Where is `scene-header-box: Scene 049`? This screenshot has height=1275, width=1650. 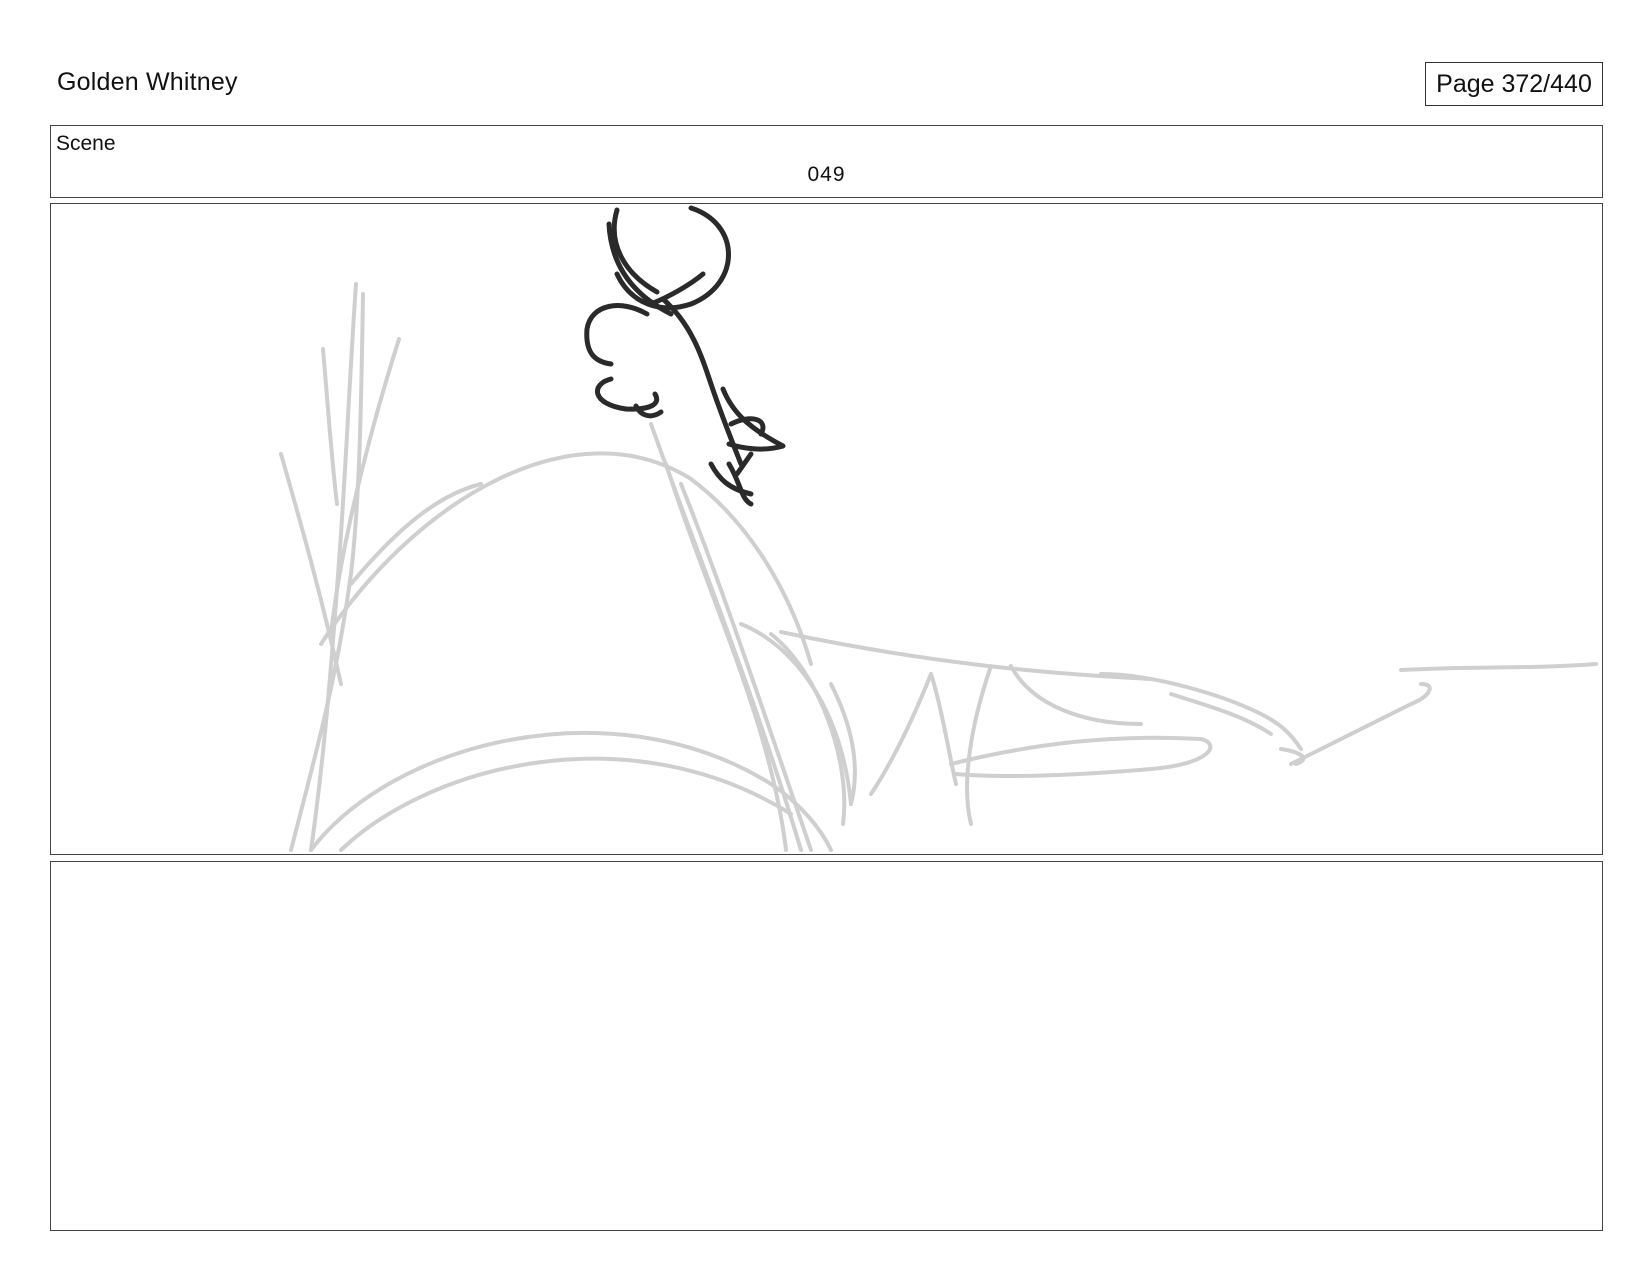 scene-header-box: Scene 049 is located at coordinates (826, 161).